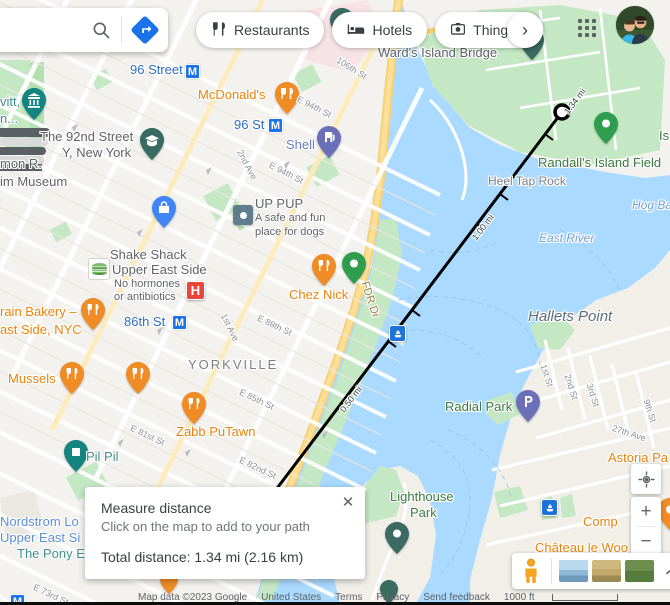 This screenshot has width=670, height=605. What do you see at coordinates (392, 30) in the screenshot?
I see `chip-label: Hotels` at bounding box center [392, 30].